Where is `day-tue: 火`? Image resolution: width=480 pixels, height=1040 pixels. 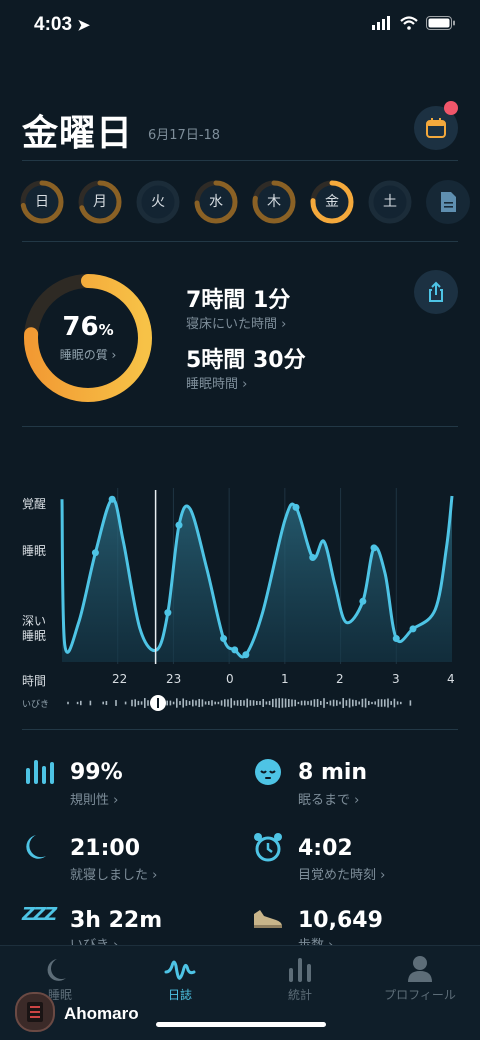
day-tue: 火 is located at coordinates (158, 202).